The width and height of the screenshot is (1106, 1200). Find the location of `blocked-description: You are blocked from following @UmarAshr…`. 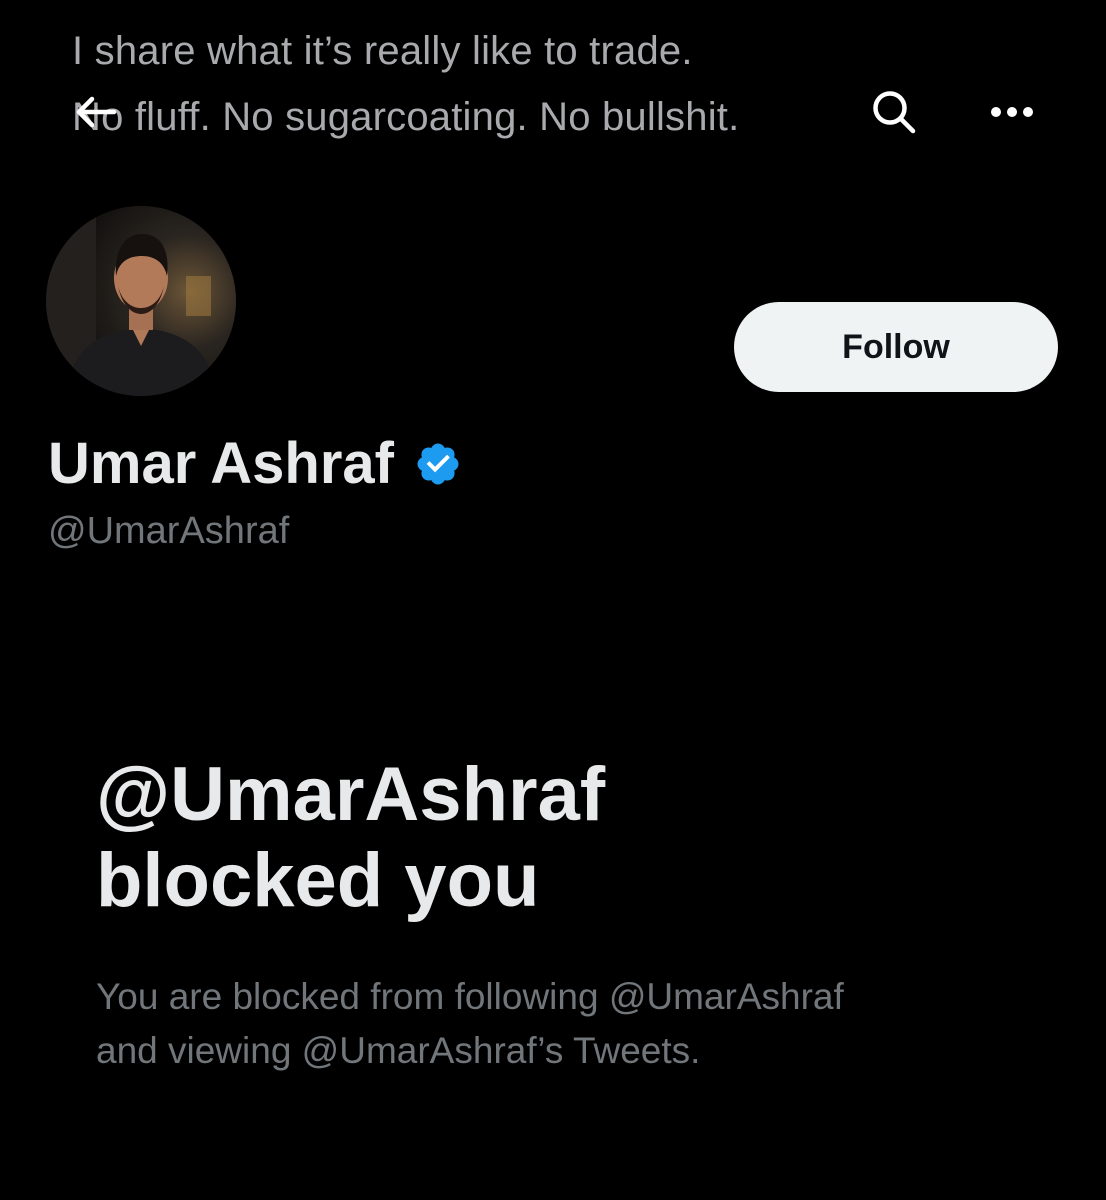

blocked-description: You are blocked from following @UmarAshr… is located at coordinates (566, 1024).